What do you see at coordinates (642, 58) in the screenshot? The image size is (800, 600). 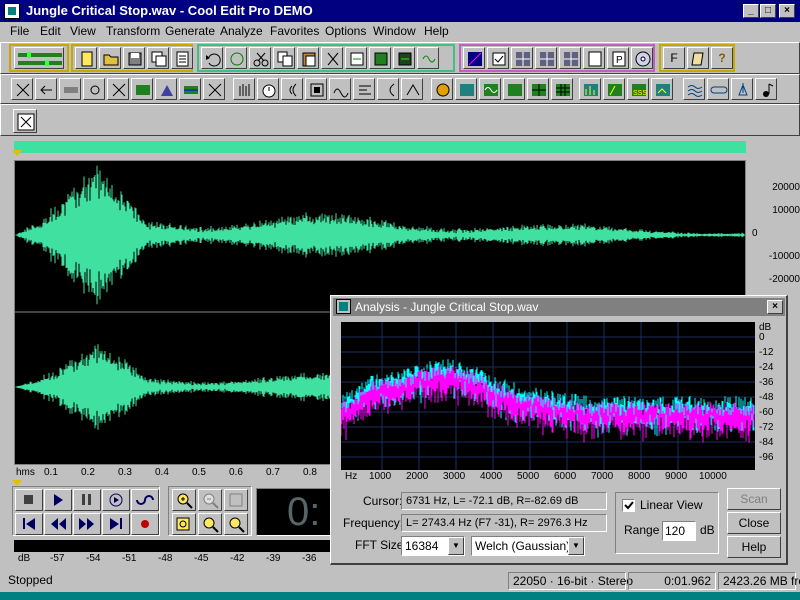 I see `cd-icon` at bounding box center [642, 58].